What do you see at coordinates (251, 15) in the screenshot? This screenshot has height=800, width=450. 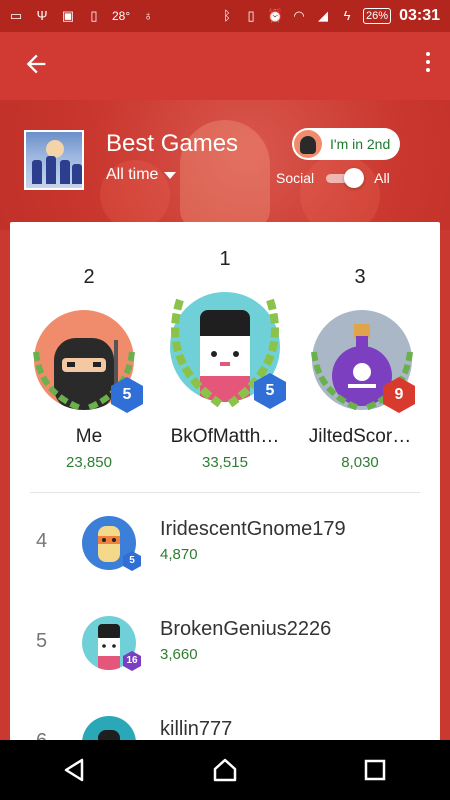 I see `vibrate-icon: ▯` at bounding box center [251, 15].